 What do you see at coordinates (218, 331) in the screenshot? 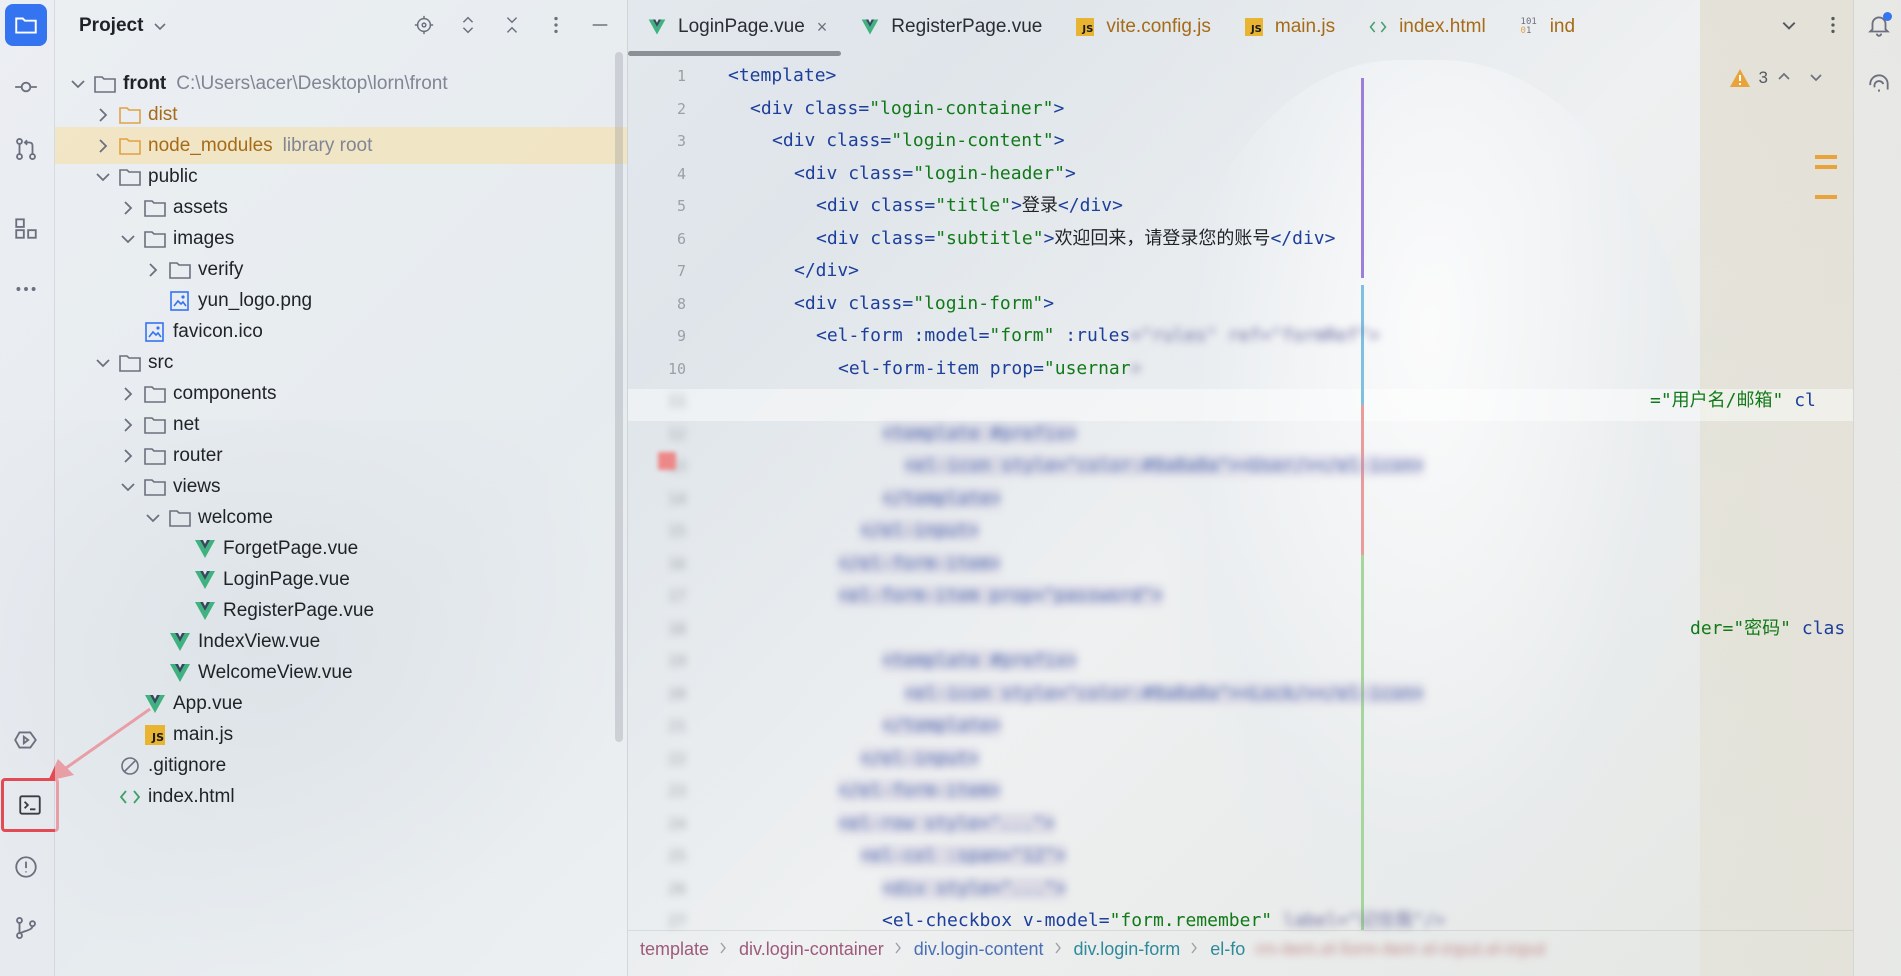
I see `tree-item-label: favicon.ico` at bounding box center [218, 331].